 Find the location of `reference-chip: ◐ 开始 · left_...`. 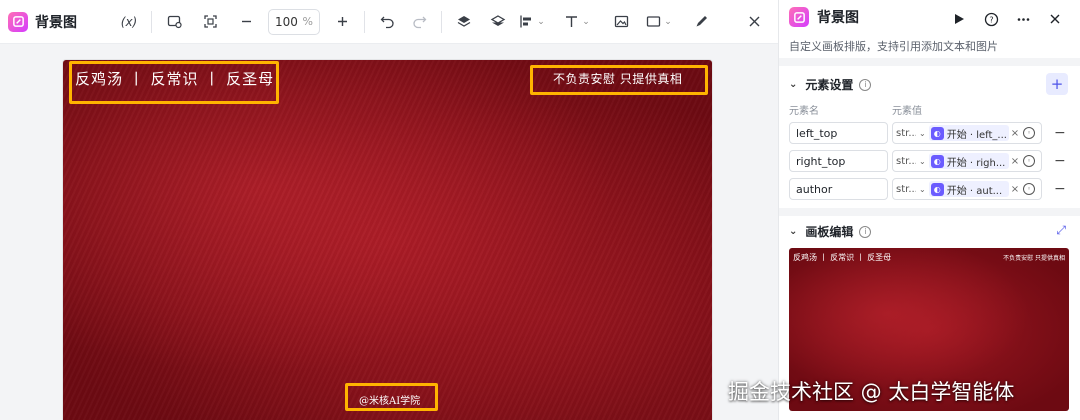

reference-chip: ◐ 开始 · left_... is located at coordinates (968, 133).